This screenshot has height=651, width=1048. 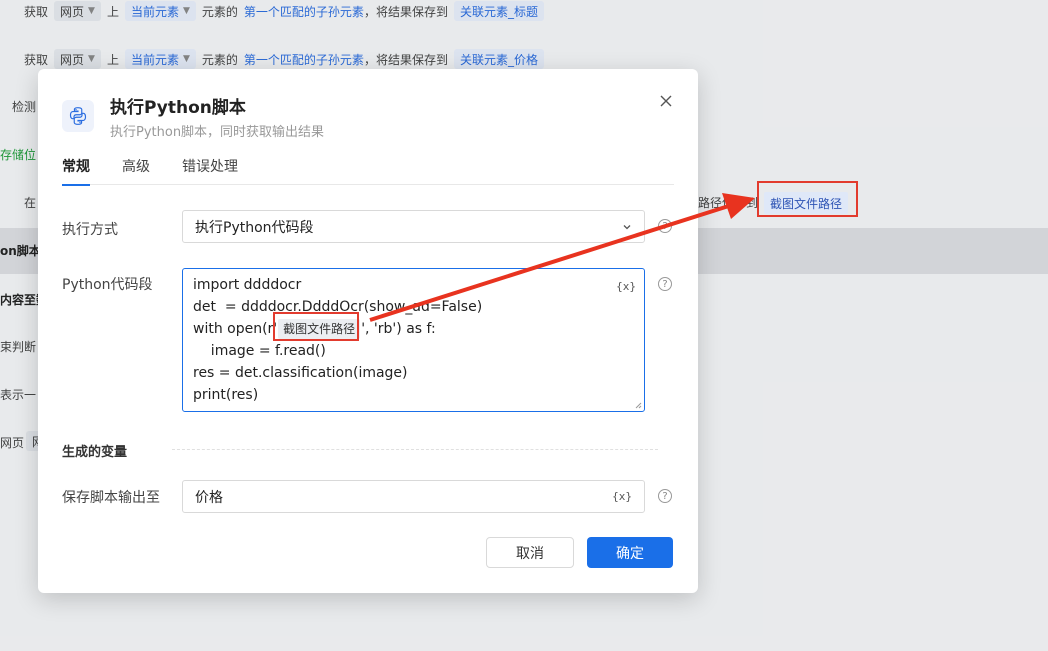 What do you see at coordinates (627, 226) in the screenshot?
I see `chevron-down-icon` at bounding box center [627, 226].